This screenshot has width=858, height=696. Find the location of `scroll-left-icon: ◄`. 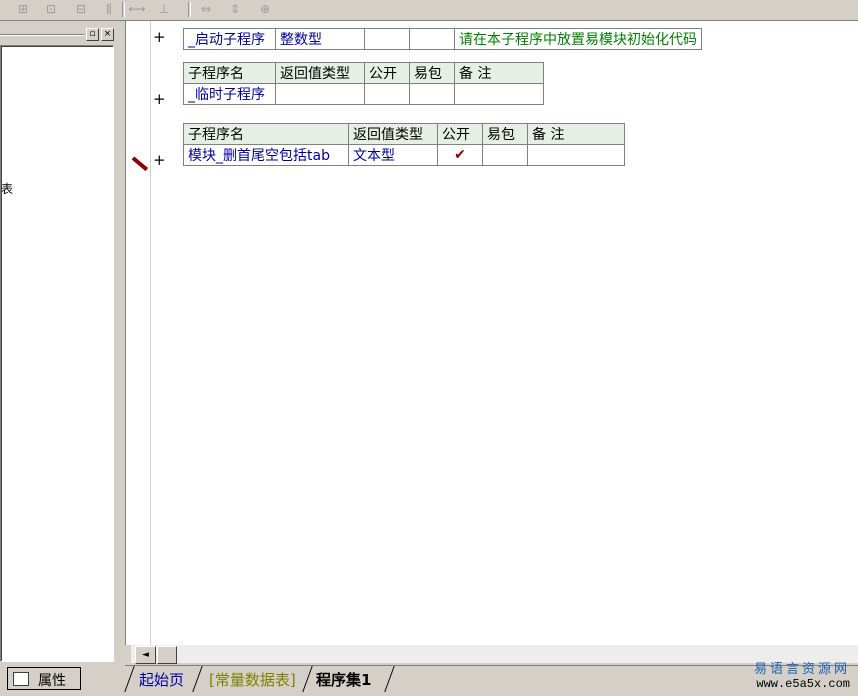

scroll-left-icon: ◄ is located at coordinates (145, 655).